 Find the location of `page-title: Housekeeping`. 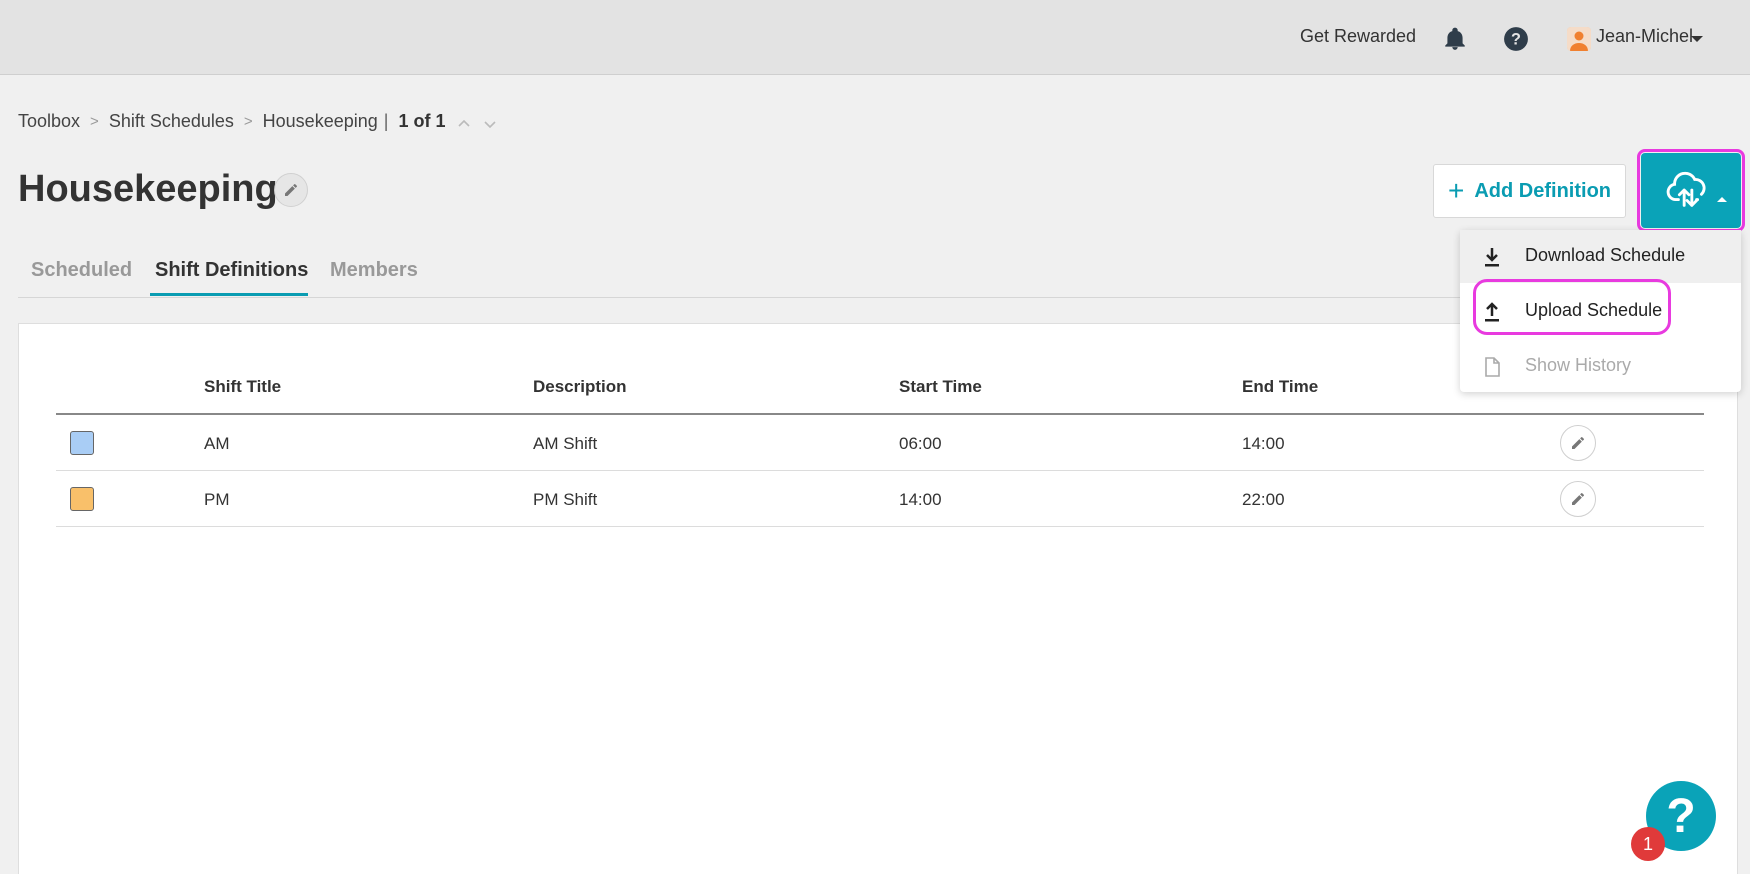

page-title: Housekeeping is located at coordinates (148, 189).